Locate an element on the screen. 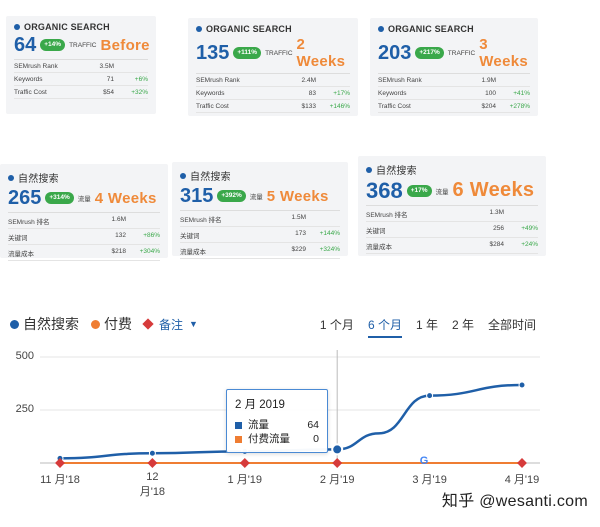 Image resolution: width=600 pixels, height=527 pixels. metric-change: +278% is located at coordinates (519, 106).